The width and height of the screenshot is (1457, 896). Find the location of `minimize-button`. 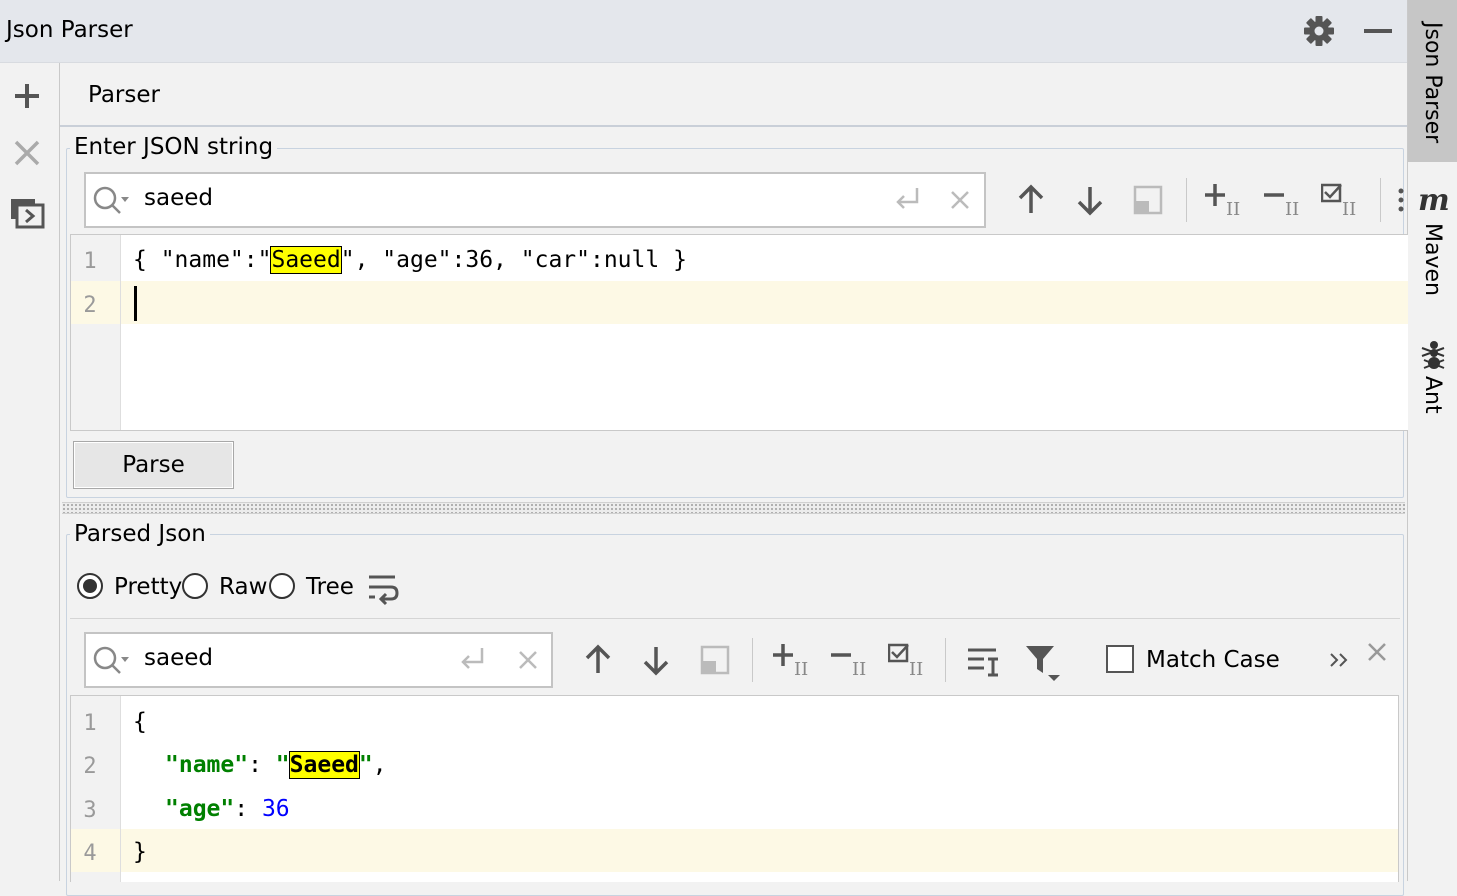

minimize-button is located at coordinates (1379, 31).